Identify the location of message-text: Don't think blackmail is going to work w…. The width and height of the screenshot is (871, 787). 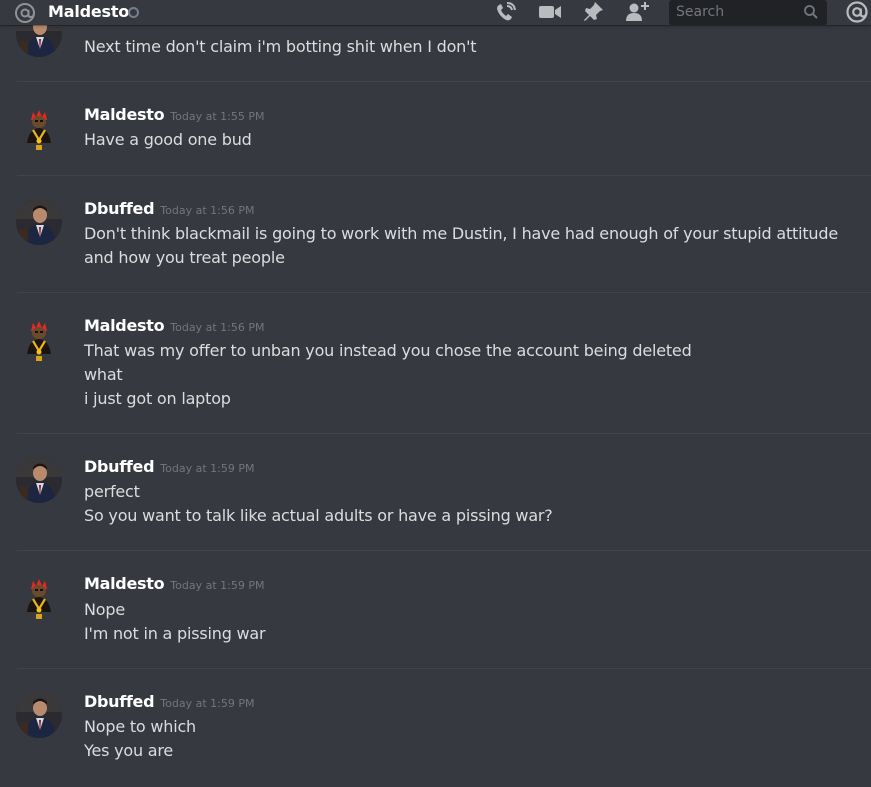
(461, 245).